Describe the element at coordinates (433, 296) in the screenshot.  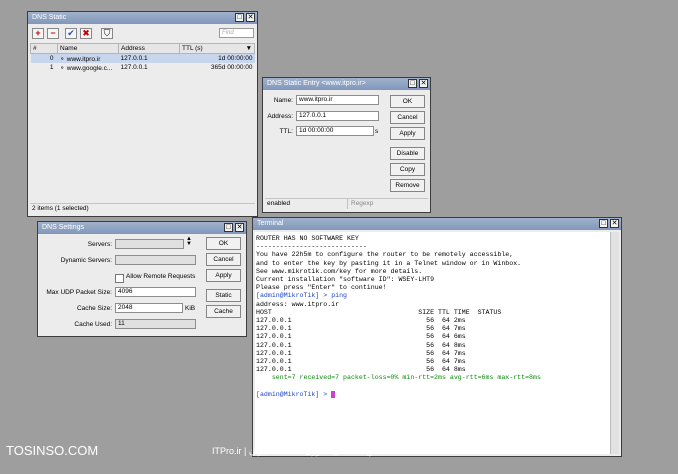
I see `terminal-prompt-line: [admin@MikroTik] > ping` at that location.